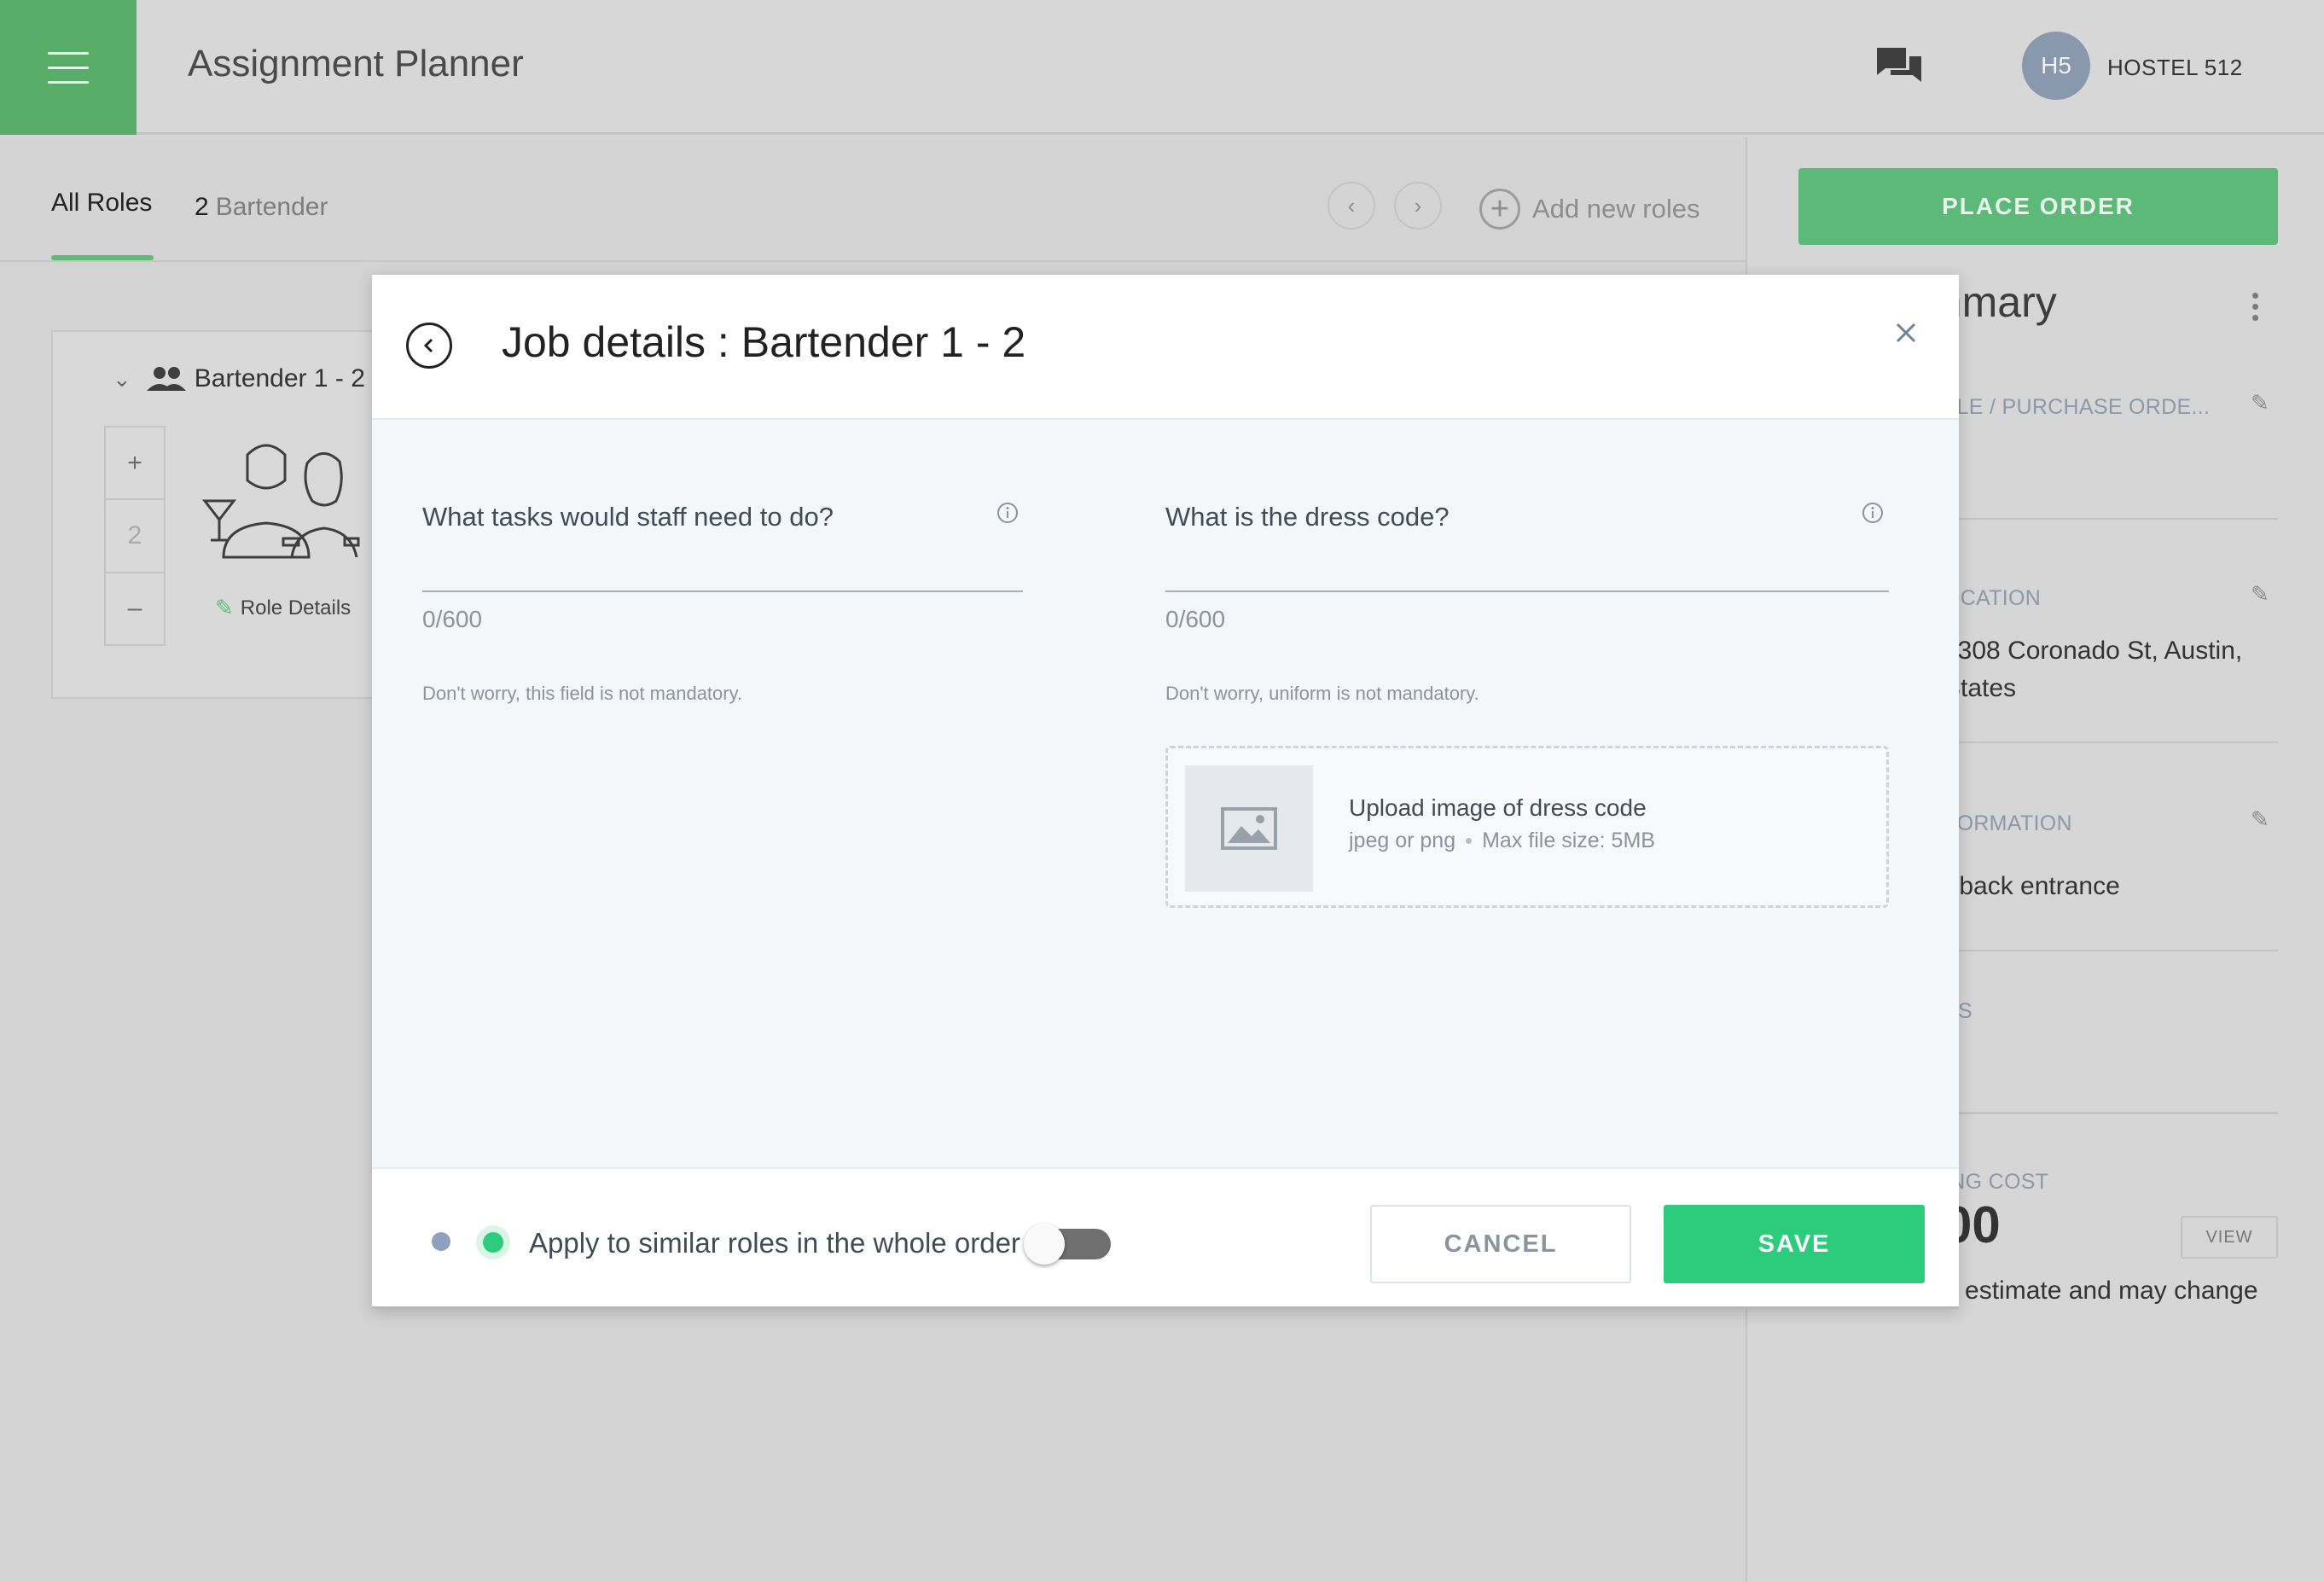 This screenshot has height=1582, width=2324. I want to click on avatar: H5, so click(2056, 66).